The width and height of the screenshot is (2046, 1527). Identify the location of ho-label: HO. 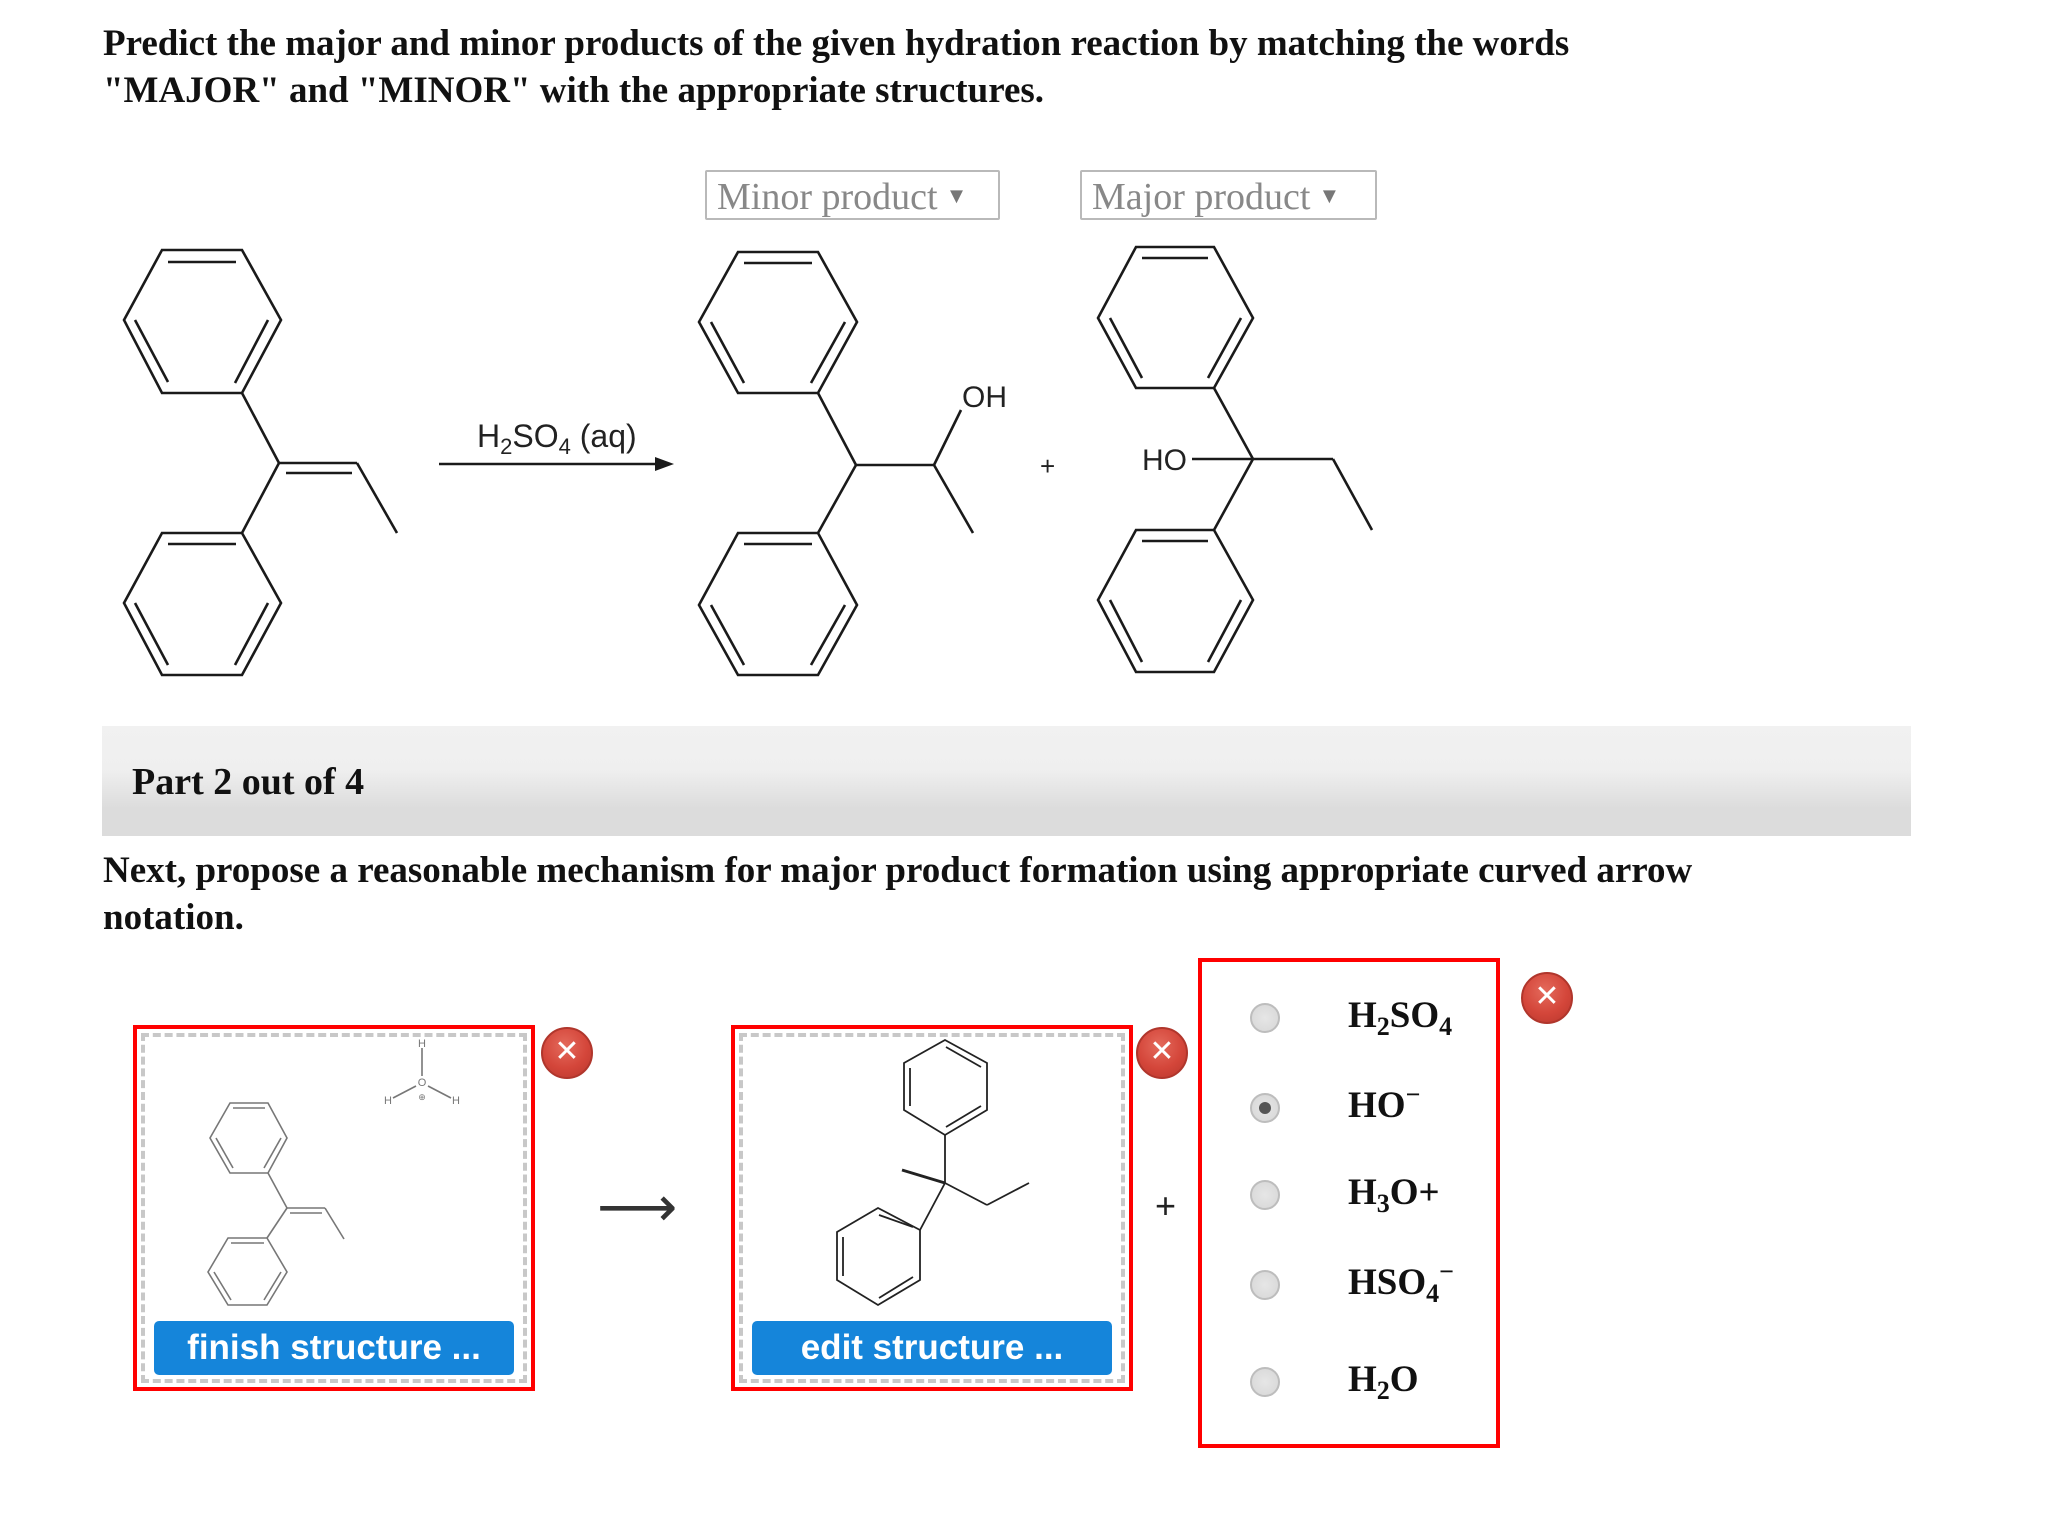
(1164, 460).